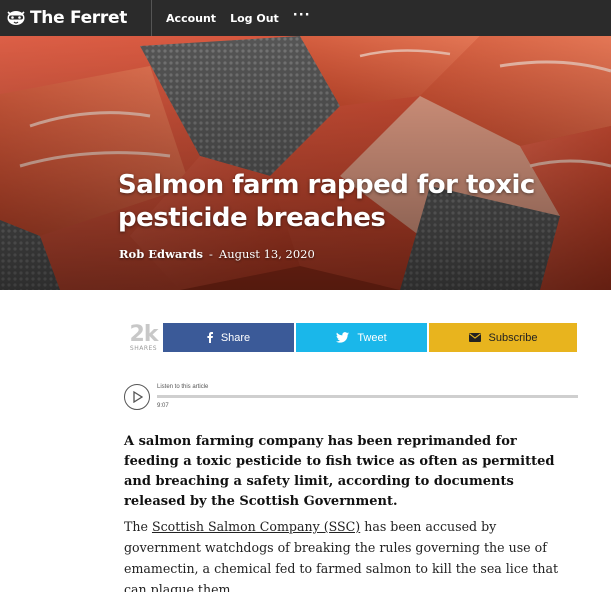 Image resolution: width=611 pixels, height=592 pixels. Describe the element at coordinates (210, 337) in the screenshot. I see `facebook-icon` at that location.